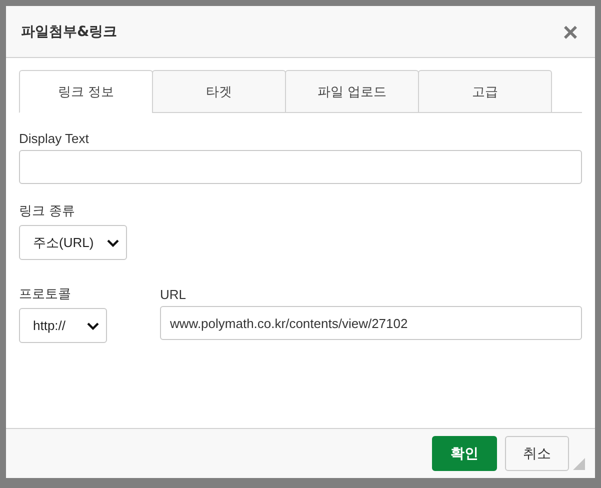 The width and height of the screenshot is (601, 488). Describe the element at coordinates (464, 453) in the screenshot. I see `confirm-button: 확인` at that location.